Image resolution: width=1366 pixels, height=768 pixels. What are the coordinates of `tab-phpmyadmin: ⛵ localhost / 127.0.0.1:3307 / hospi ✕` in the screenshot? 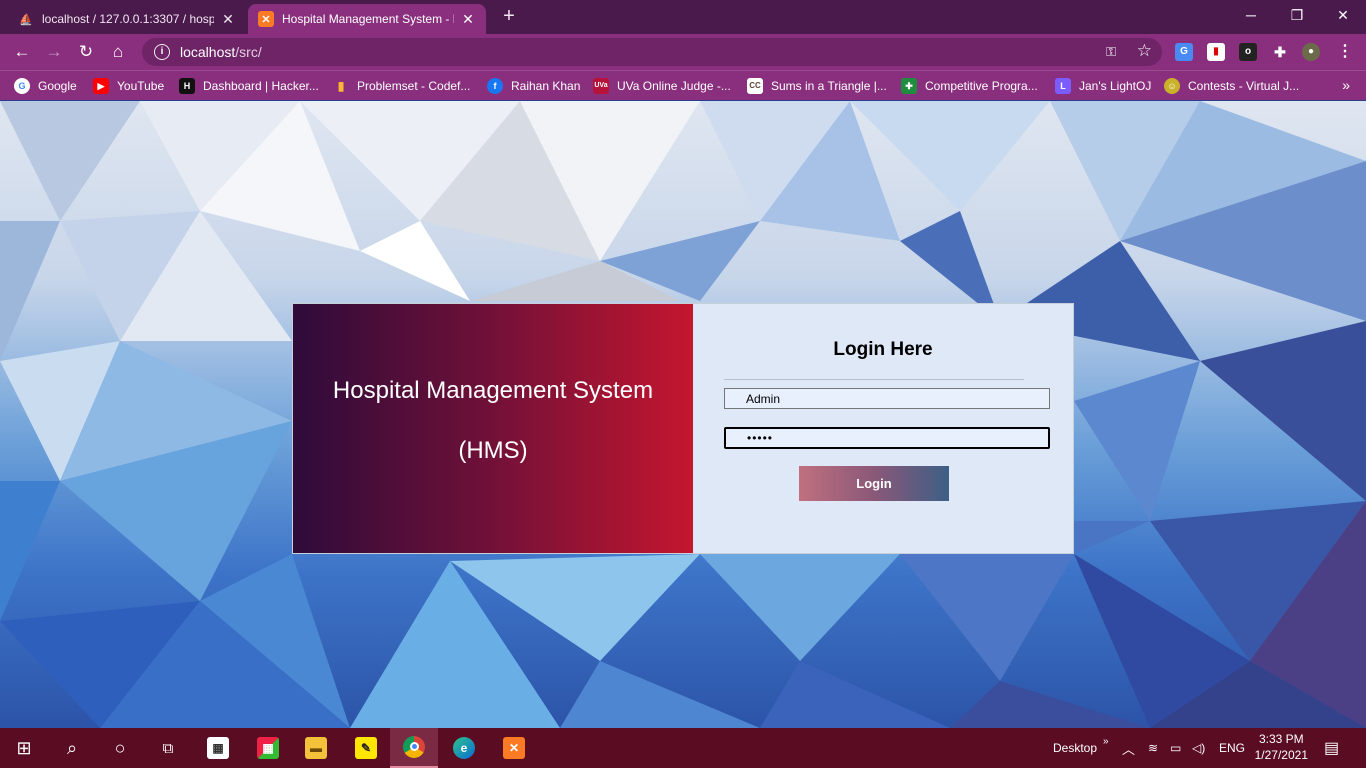 It's located at (127, 19).